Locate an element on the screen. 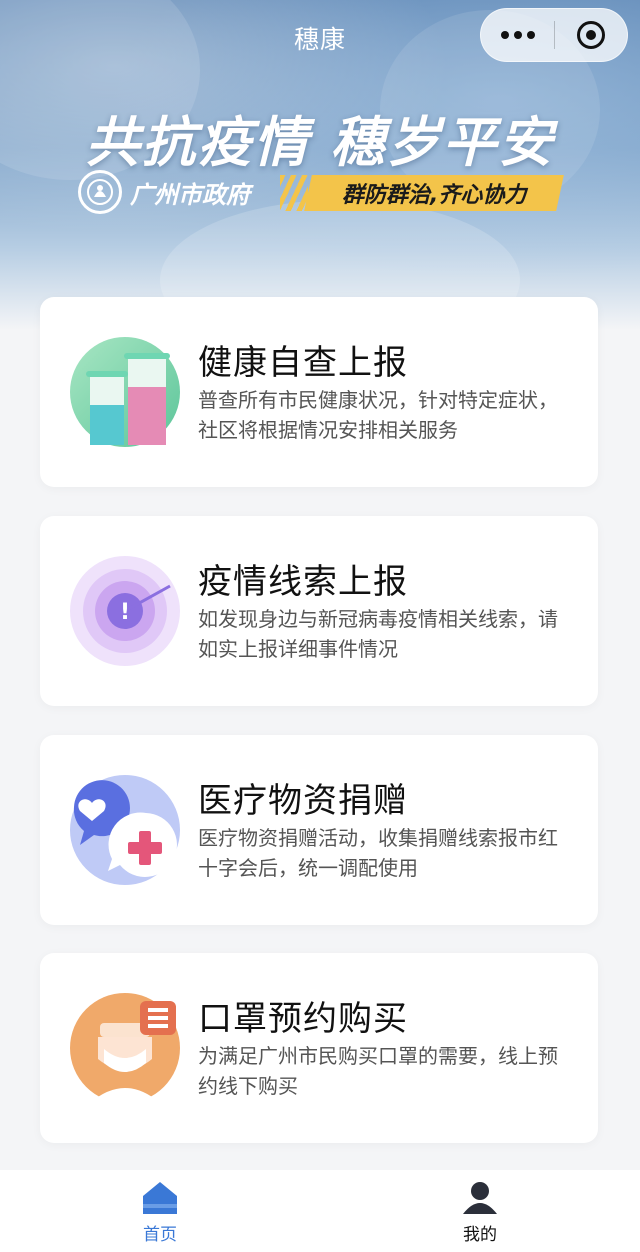  card-title: 医疗物资捐赠 is located at coordinates (303, 801).